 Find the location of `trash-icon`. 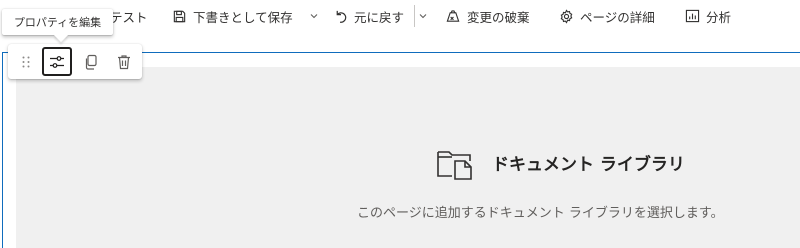

trash-icon is located at coordinates (124, 61).